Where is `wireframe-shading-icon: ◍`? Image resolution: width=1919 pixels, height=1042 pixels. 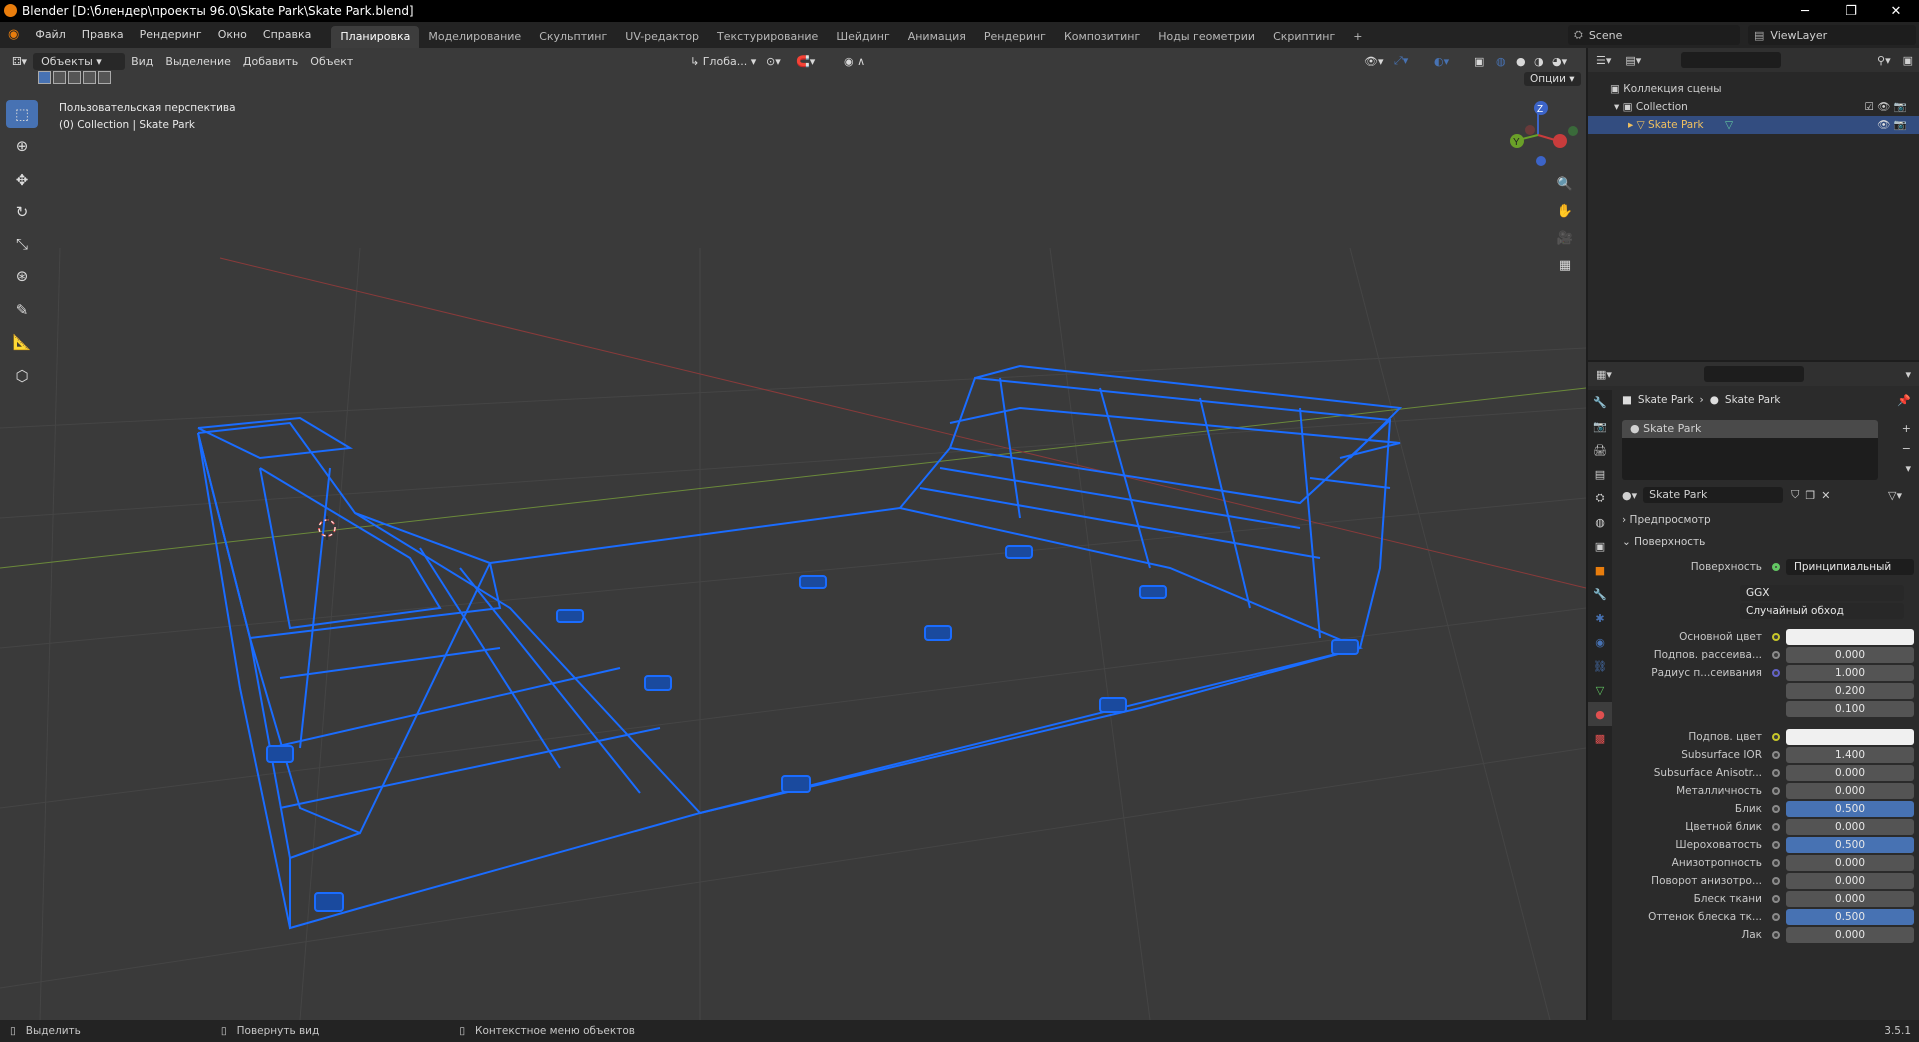
wireframe-shading-icon: ◍ is located at coordinates (1501, 61).